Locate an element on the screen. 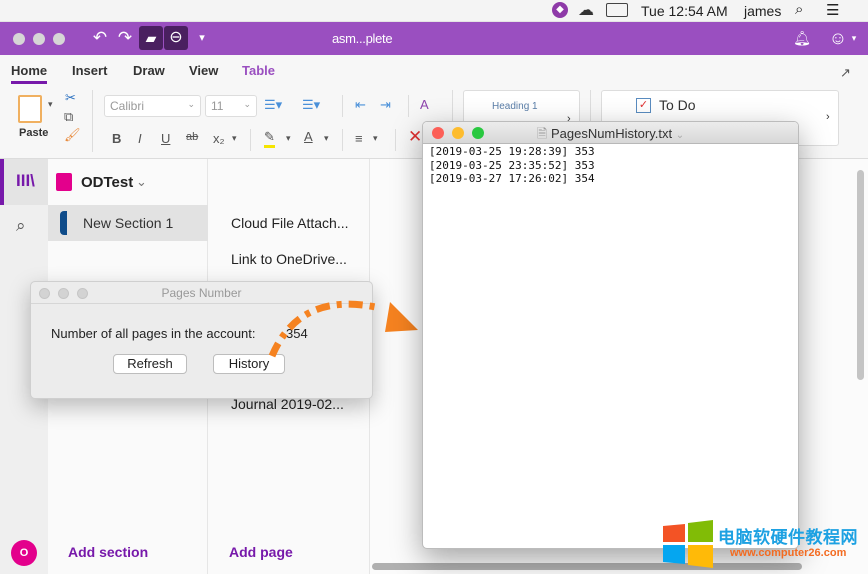  app-titlebar: ↶ ↷ ▰ ⊖ ▾ asm...plete 🔔︎ ☺ ▾ is located at coordinates (434, 38).